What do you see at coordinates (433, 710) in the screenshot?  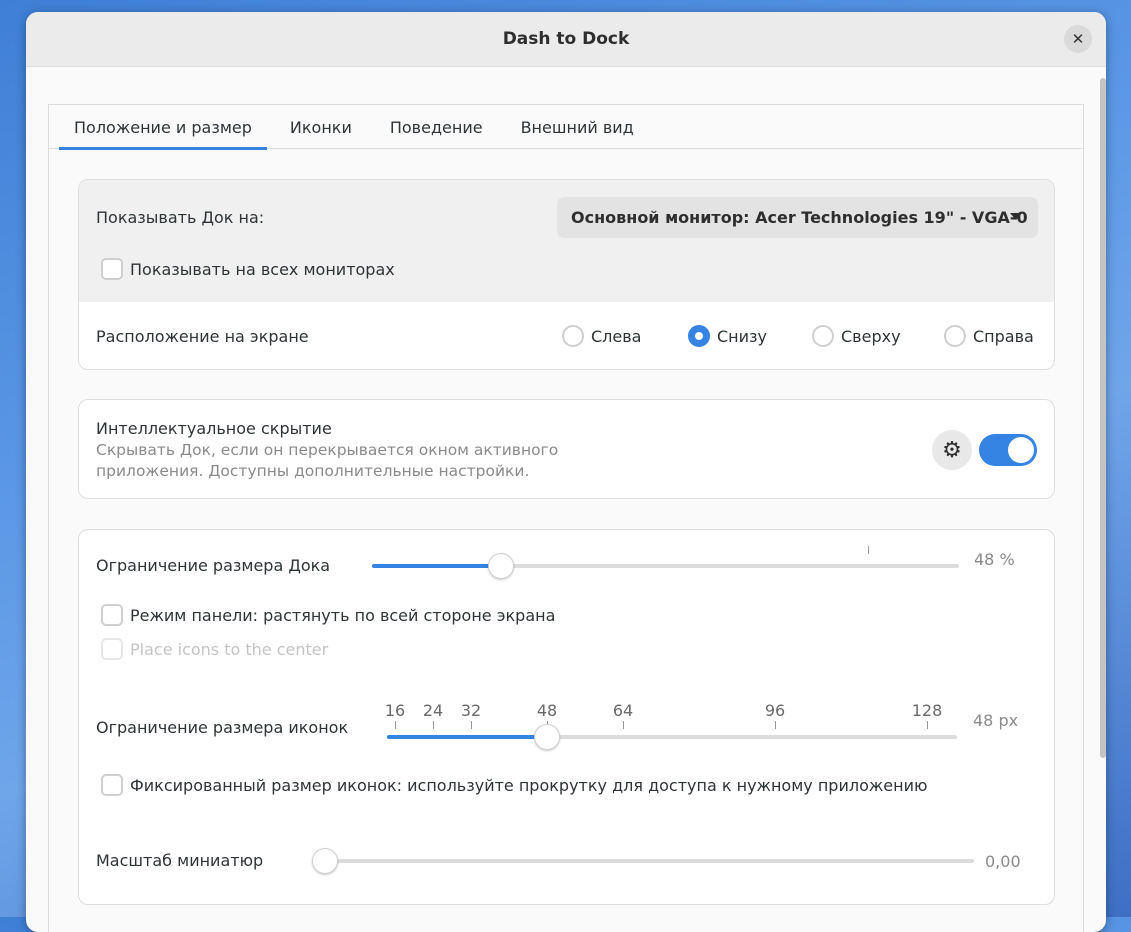 I see `icon-size-mark-label: 24` at bounding box center [433, 710].